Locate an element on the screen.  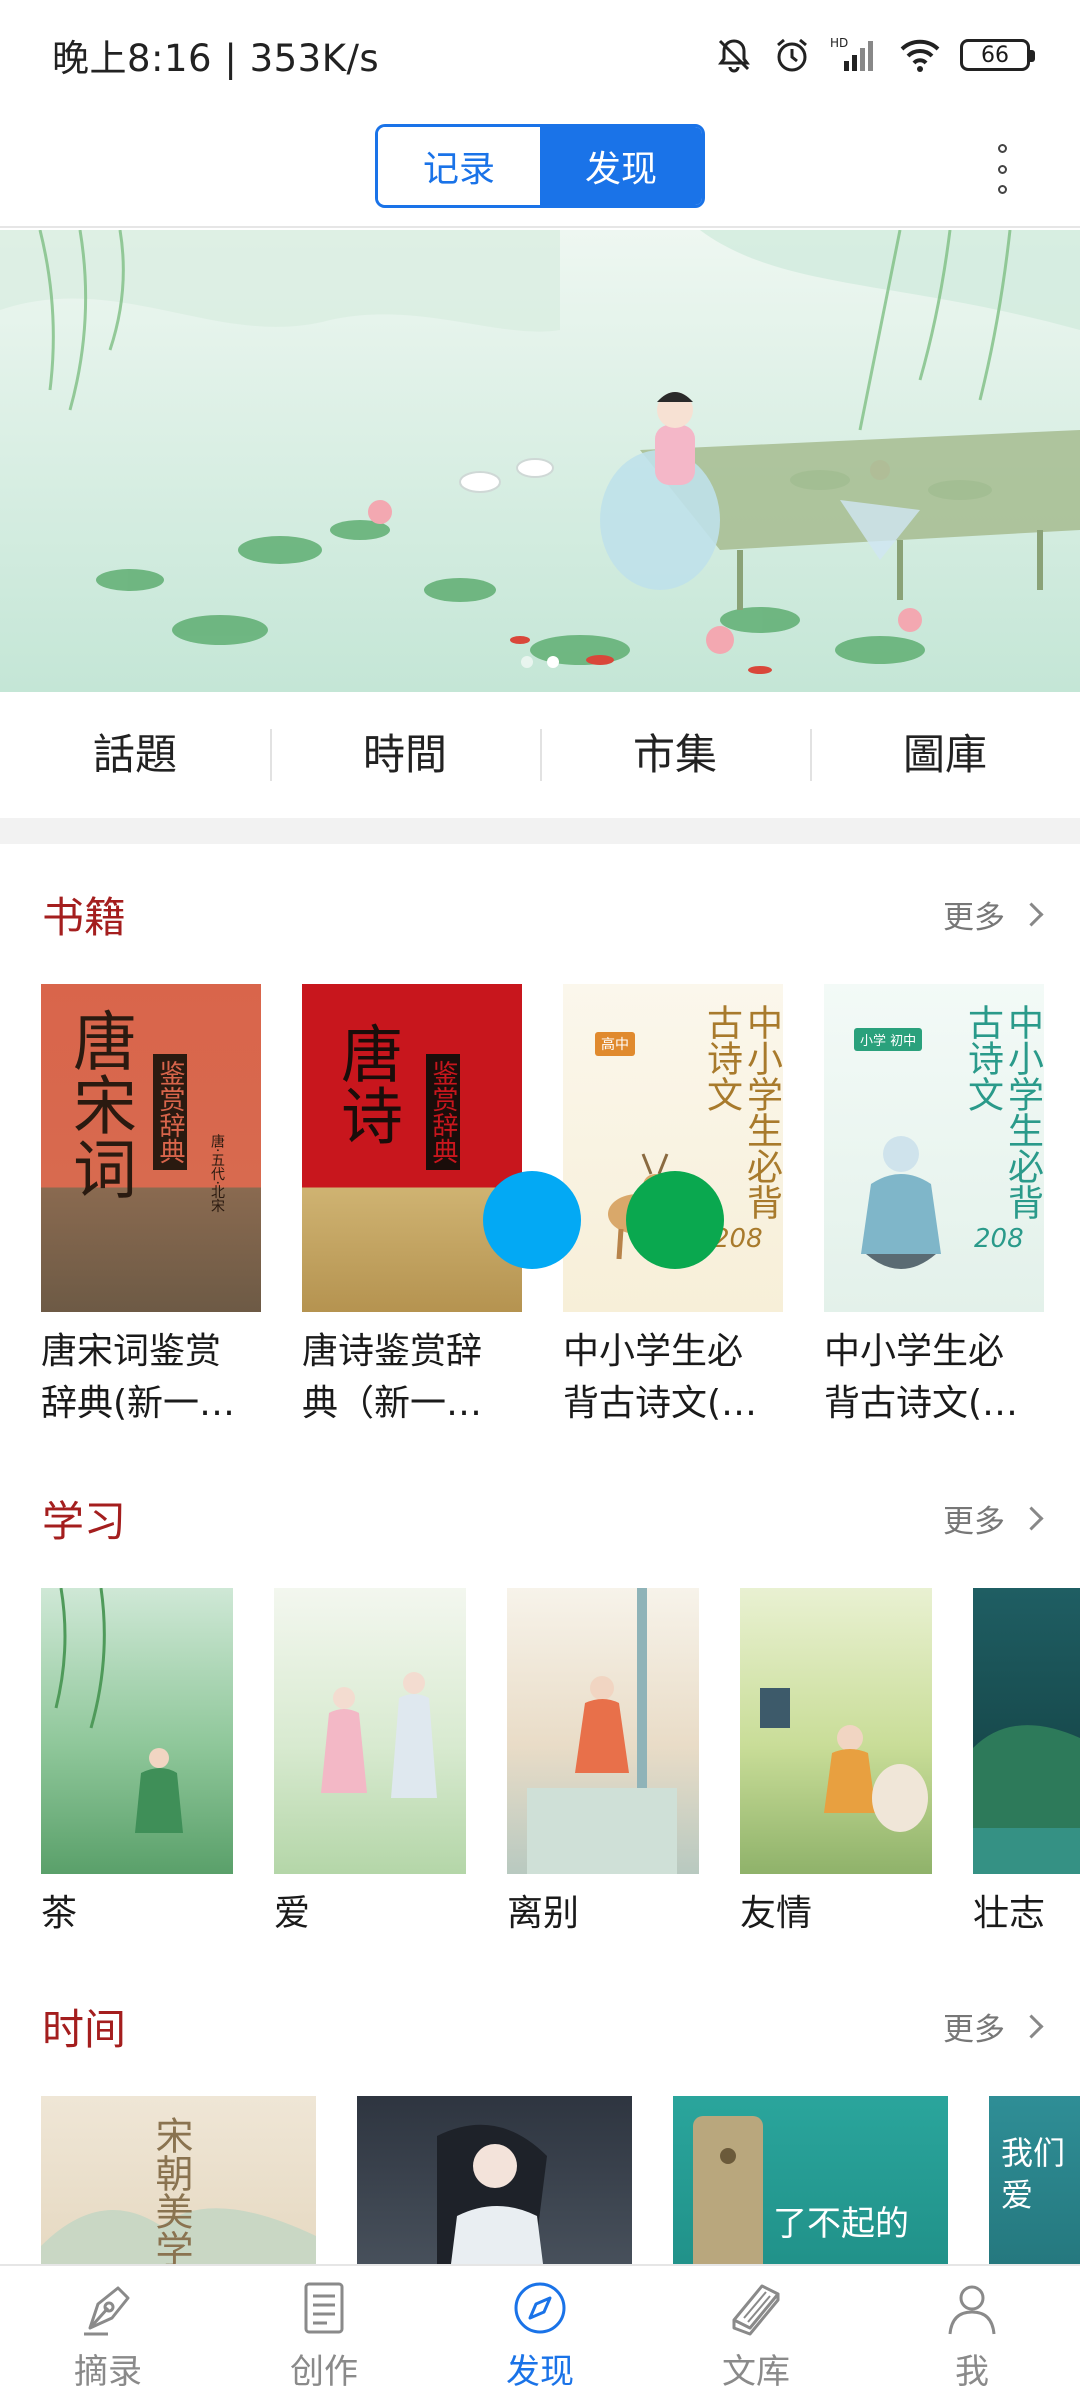
books-more-label: 更多 is located at coordinates (974, 918).